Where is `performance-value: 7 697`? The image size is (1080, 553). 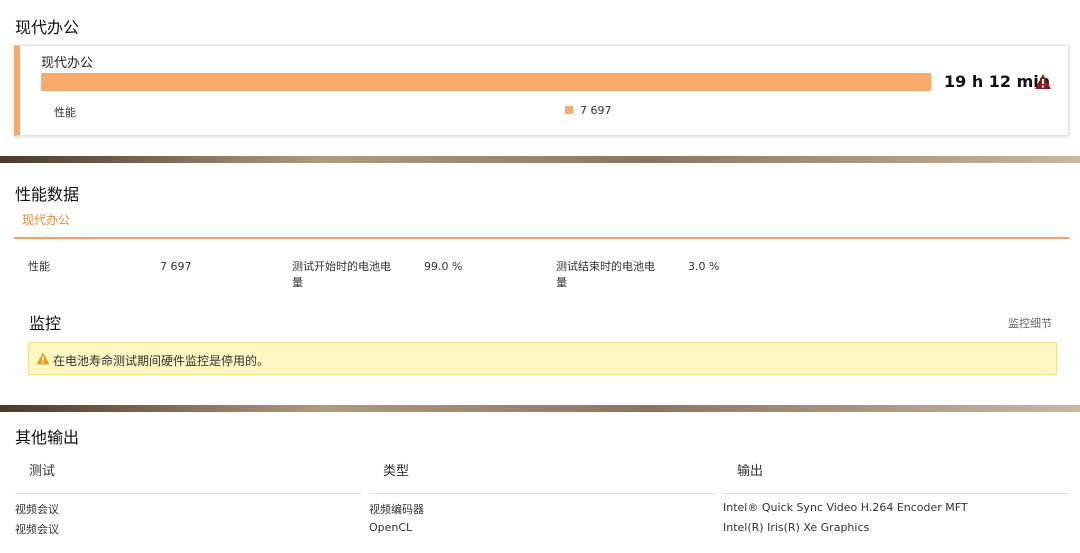 performance-value: 7 697 is located at coordinates (596, 110).